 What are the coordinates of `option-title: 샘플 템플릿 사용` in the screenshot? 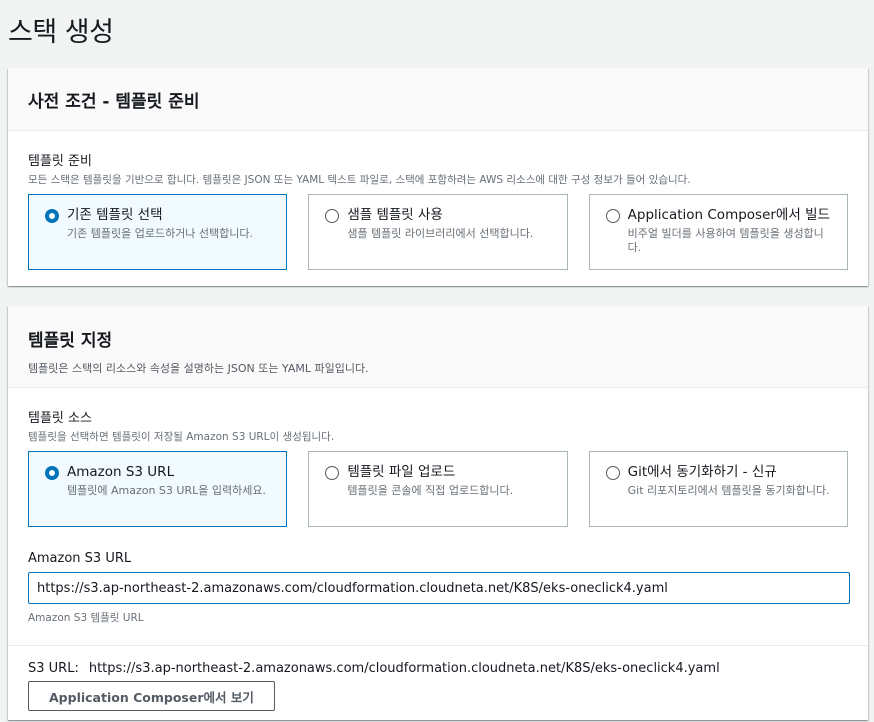 It's located at (395, 215).